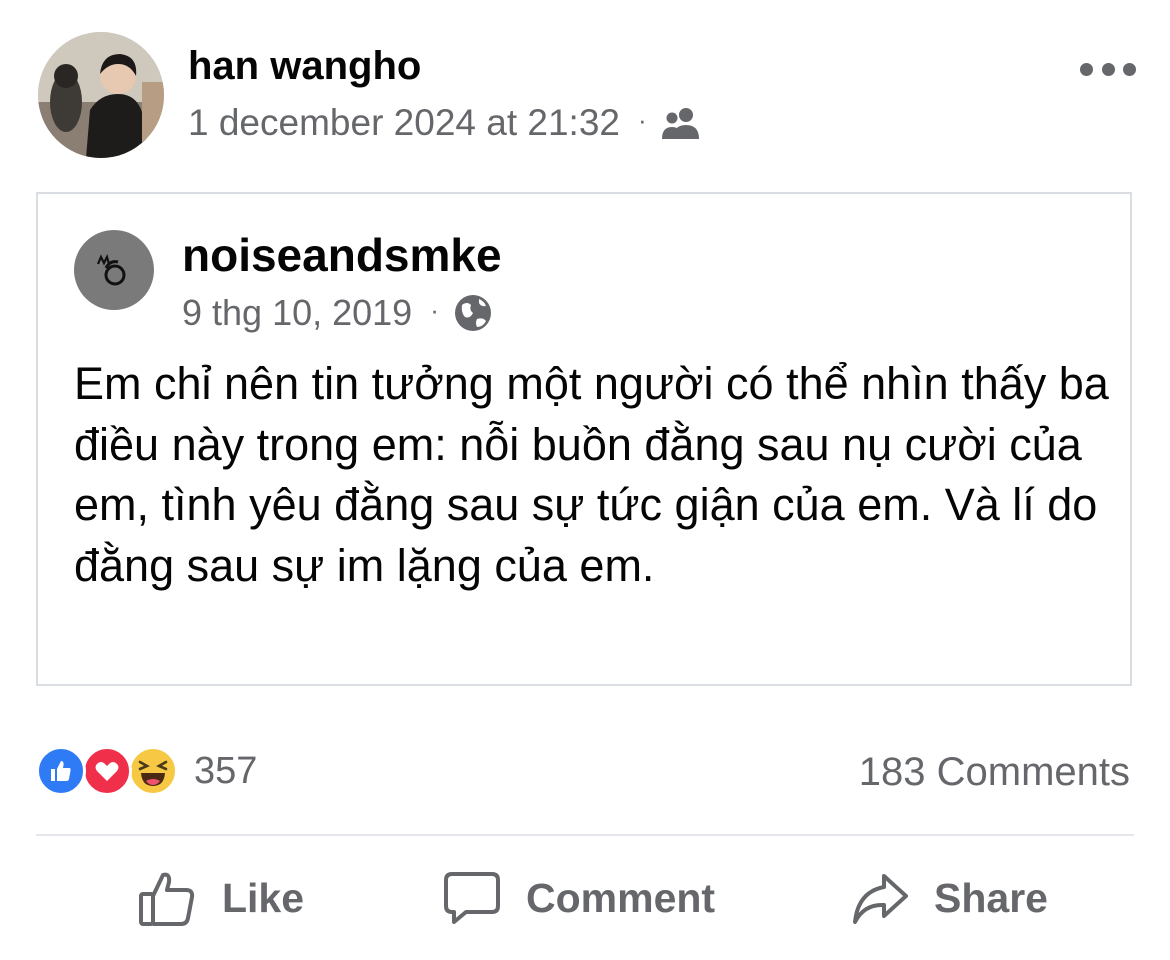 This screenshot has height=960, width=1170. Describe the element at coordinates (111, 269) in the screenshot. I see `shared-author-logo` at that location.